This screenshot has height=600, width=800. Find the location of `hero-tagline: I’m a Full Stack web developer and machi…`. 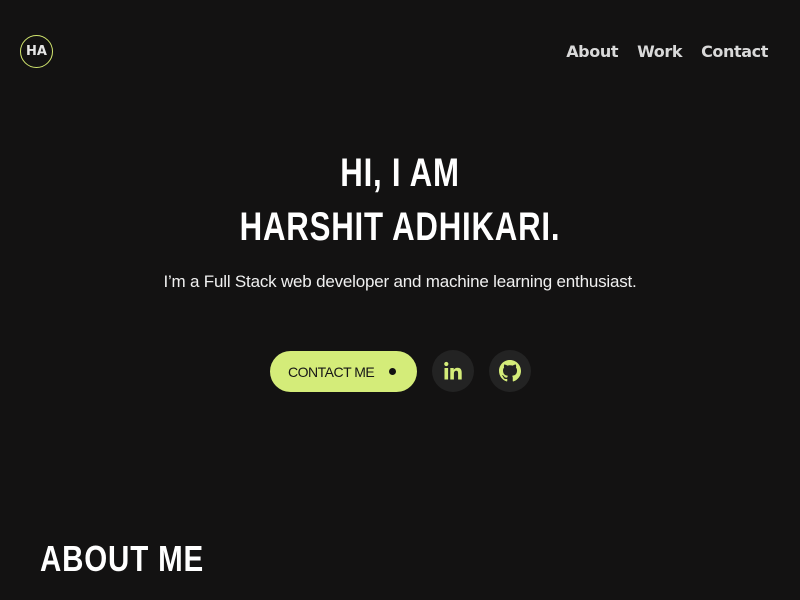

hero-tagline: I’m a Full Stack web developer and machi… is located at coordinates (400, 281).